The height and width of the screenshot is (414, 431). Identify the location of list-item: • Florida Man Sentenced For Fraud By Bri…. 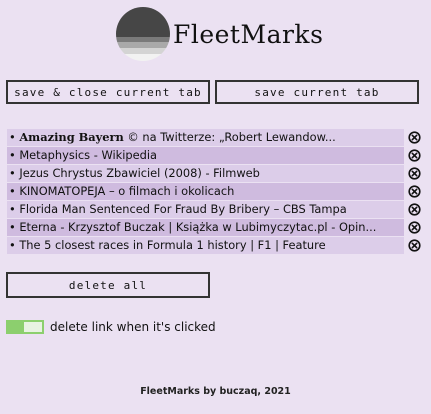
(216, 209).